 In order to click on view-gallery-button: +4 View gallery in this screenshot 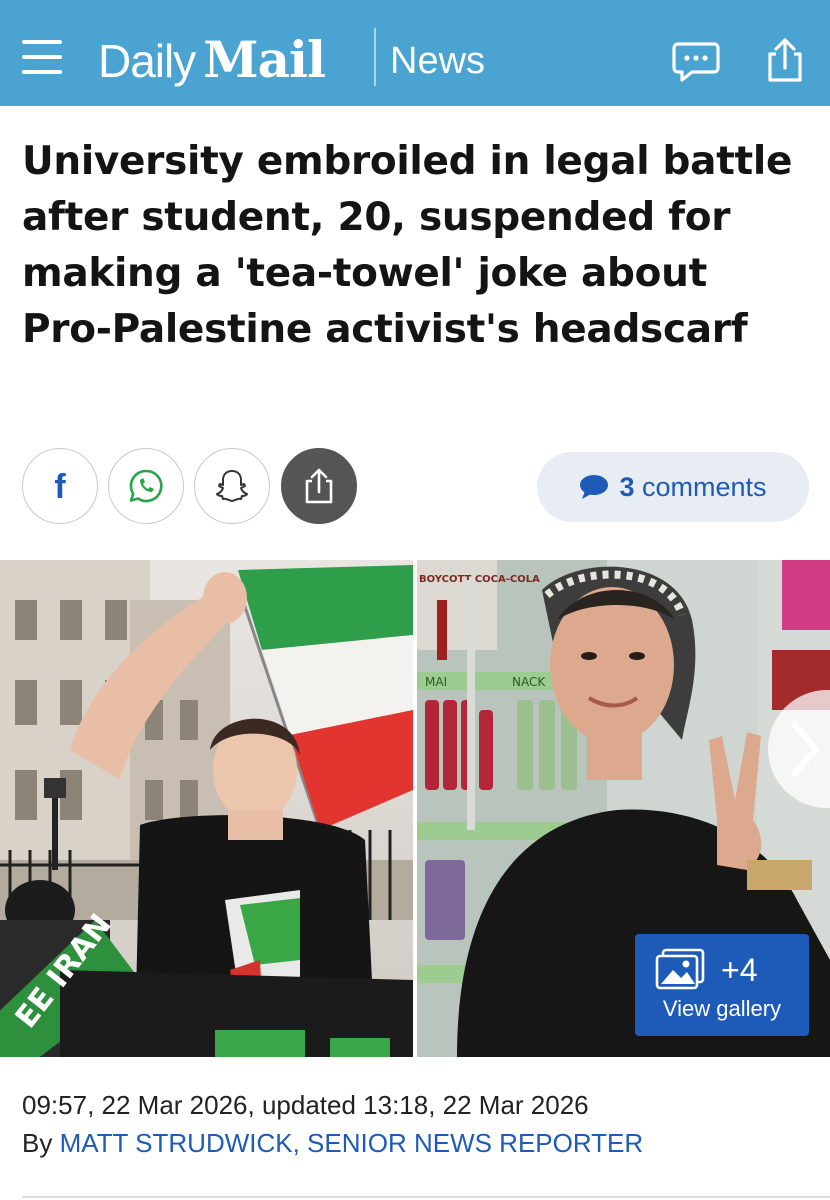, I will do `click(722, 985)`.